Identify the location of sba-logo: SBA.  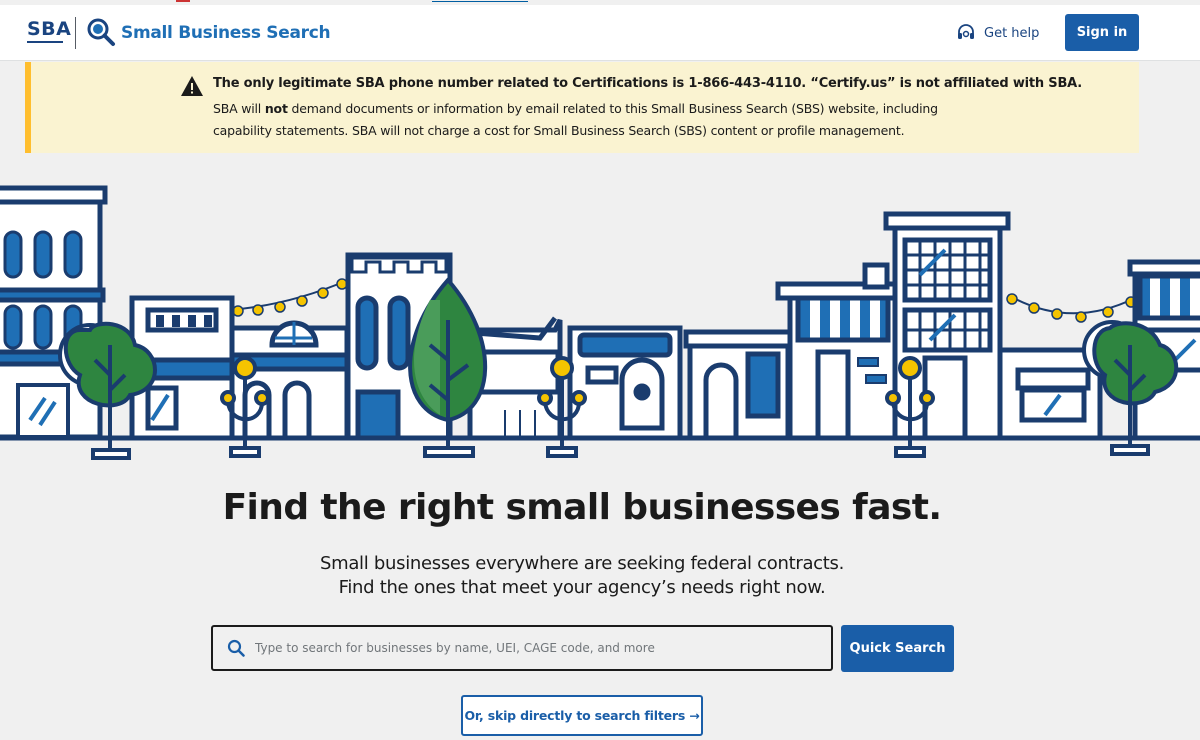
(49, 30).